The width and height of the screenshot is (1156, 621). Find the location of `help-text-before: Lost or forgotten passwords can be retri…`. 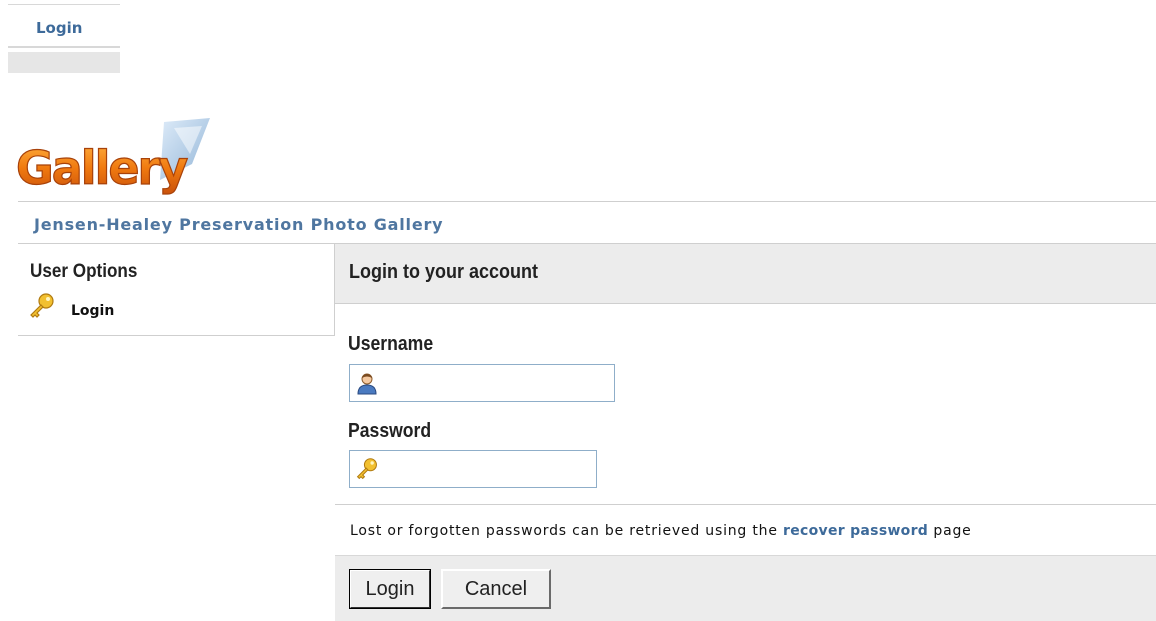

help-text-before: Lost or forgotten passwords can be retri… is located at coordinates (566, 531).